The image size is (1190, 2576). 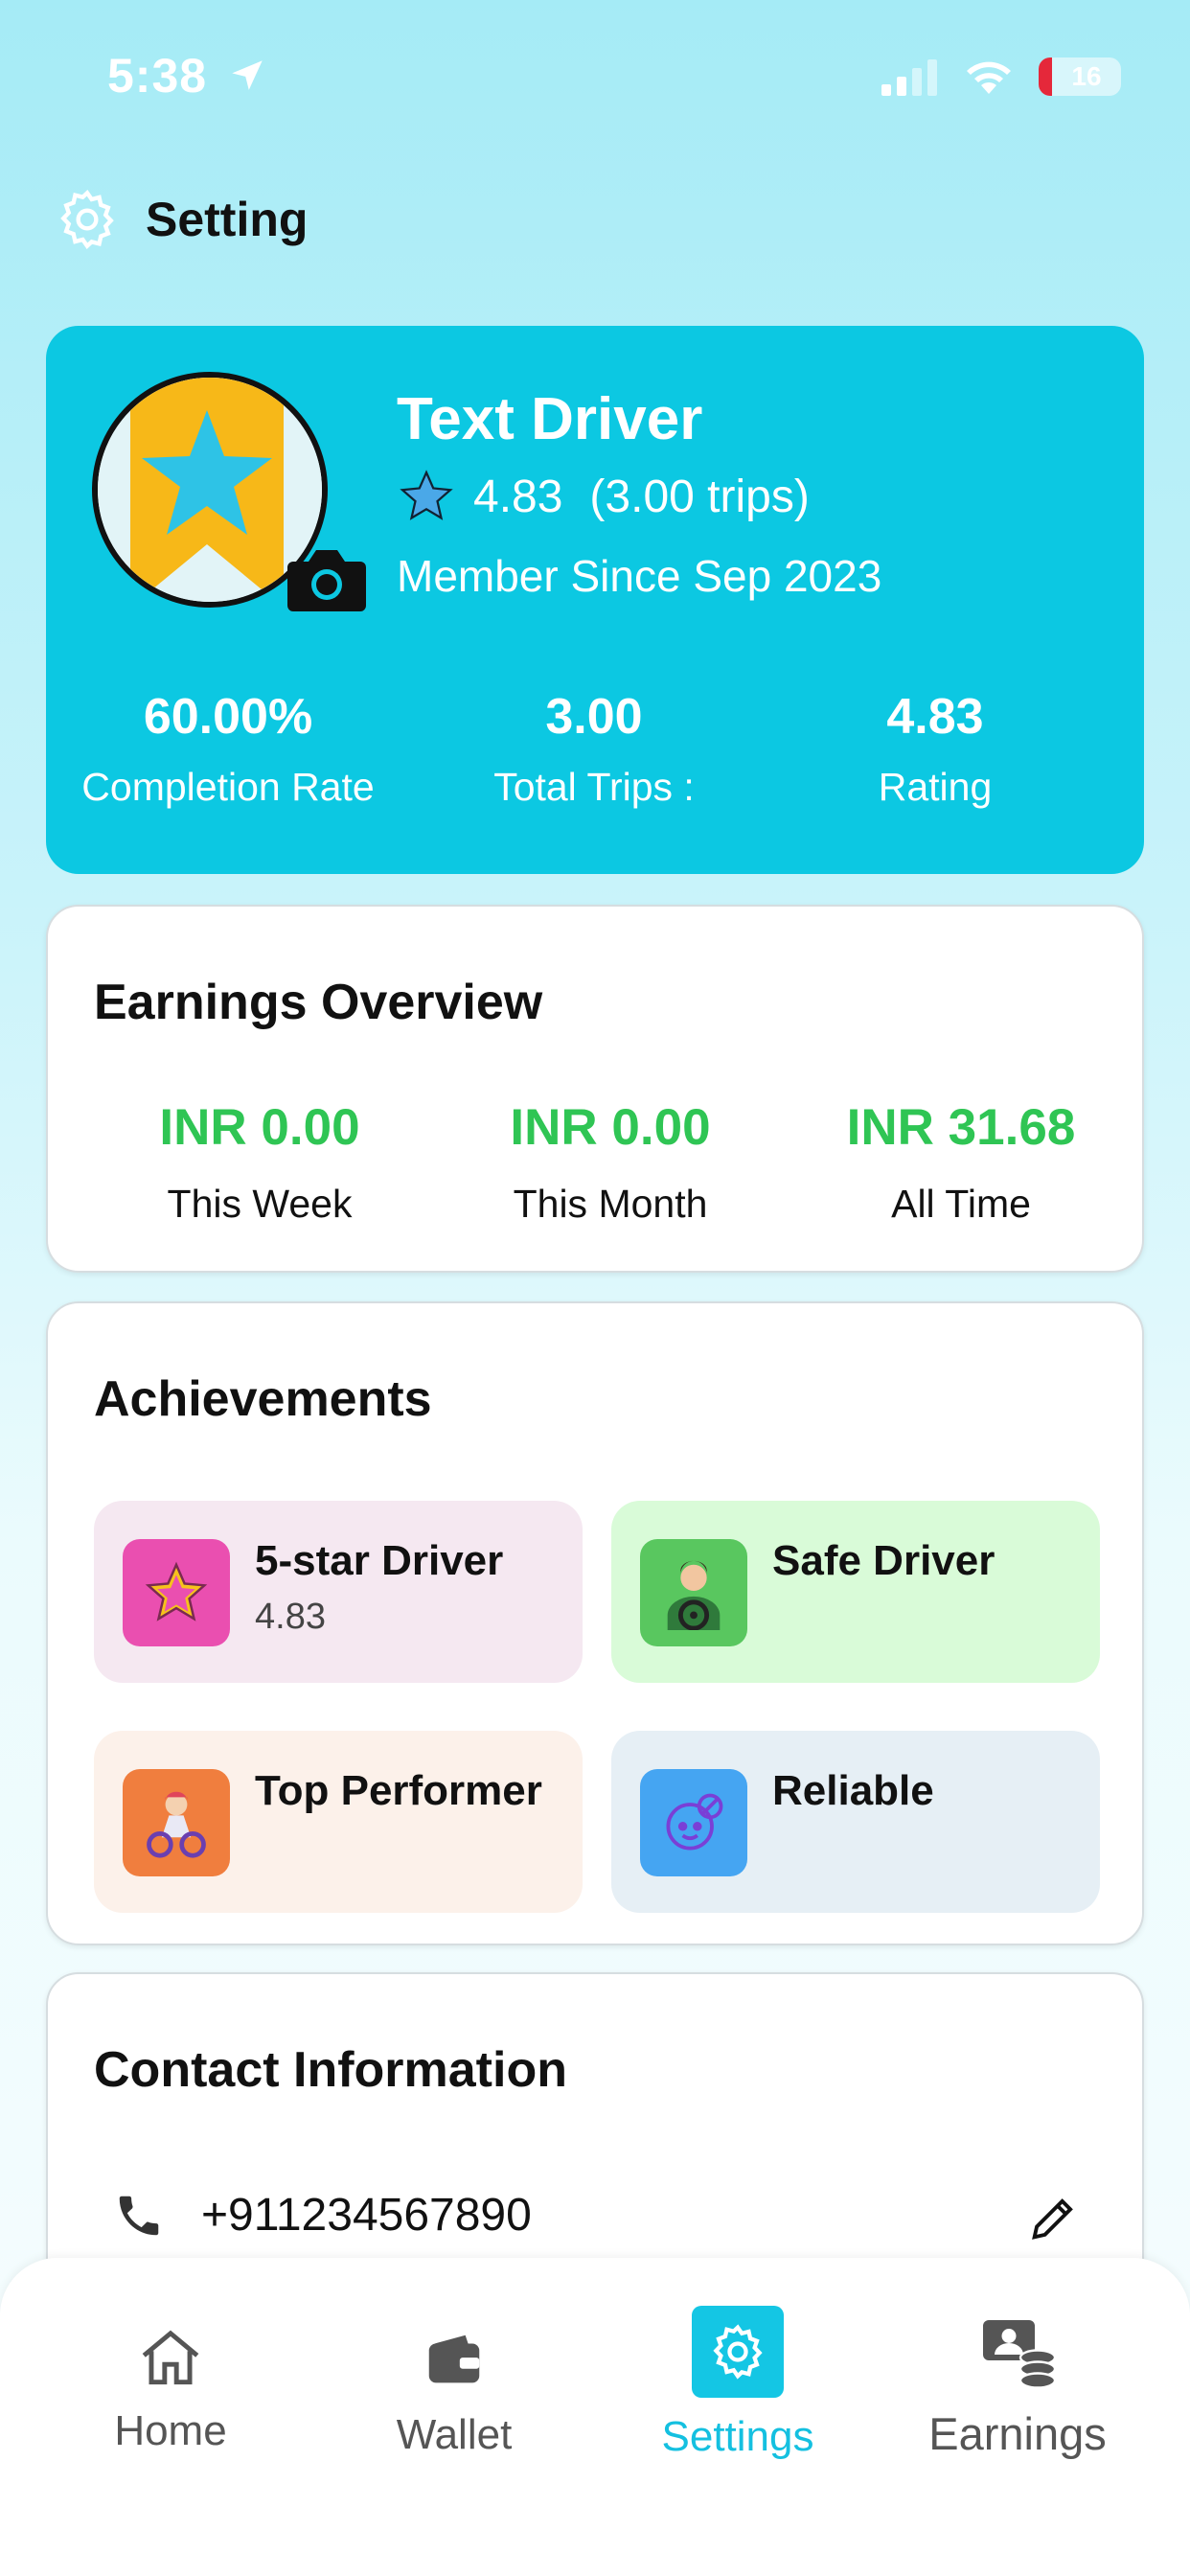 I want to click on bottom-nav: Home Wallet Settings Earnings, so click(x=595, y=2417).